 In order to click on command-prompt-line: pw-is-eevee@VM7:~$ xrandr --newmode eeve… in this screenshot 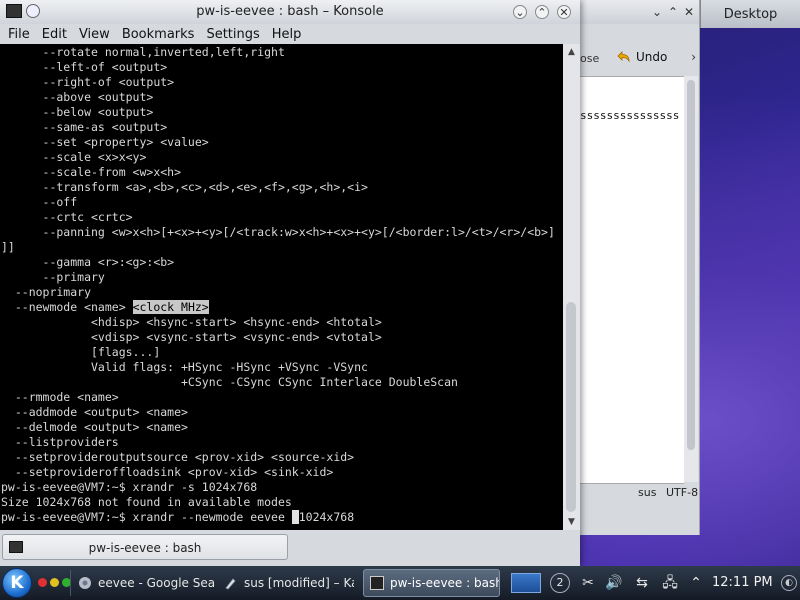, I will do `click(177, 517)`.